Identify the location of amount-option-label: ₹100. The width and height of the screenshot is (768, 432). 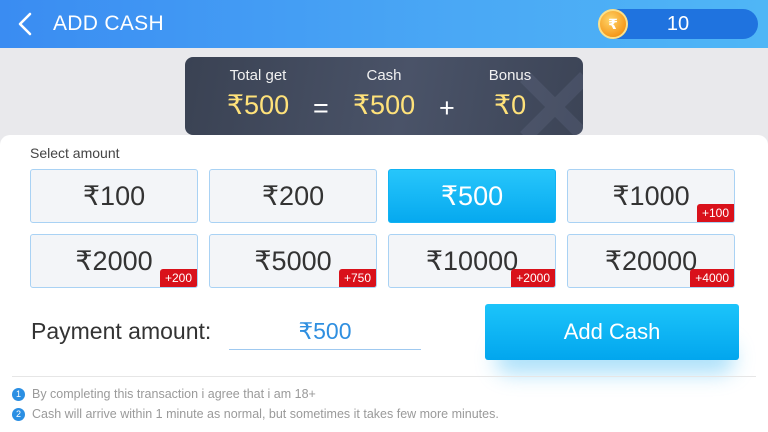
(114, 196).